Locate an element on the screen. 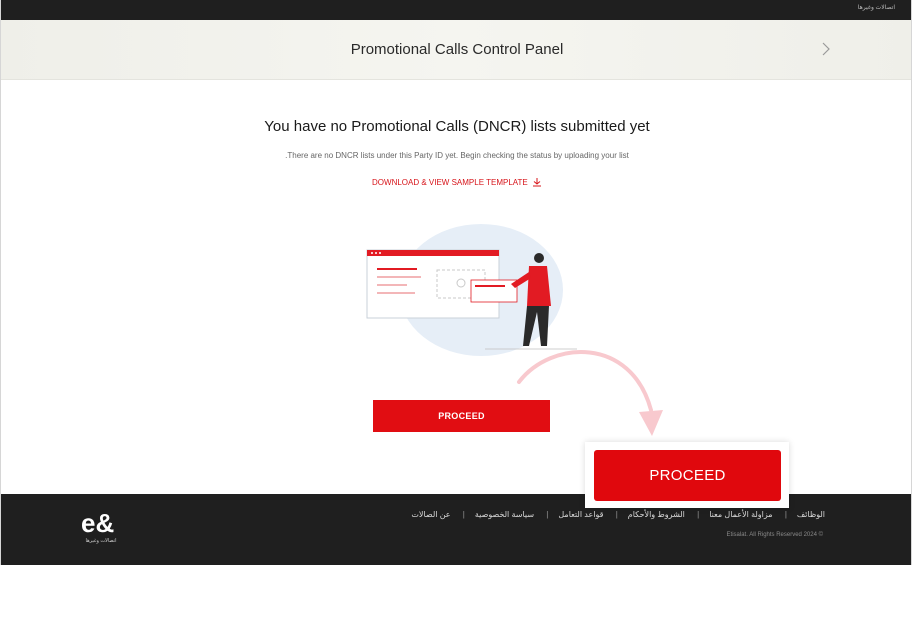  footer-link-code: قواعد التعامل is located at coordinates (580, 514).